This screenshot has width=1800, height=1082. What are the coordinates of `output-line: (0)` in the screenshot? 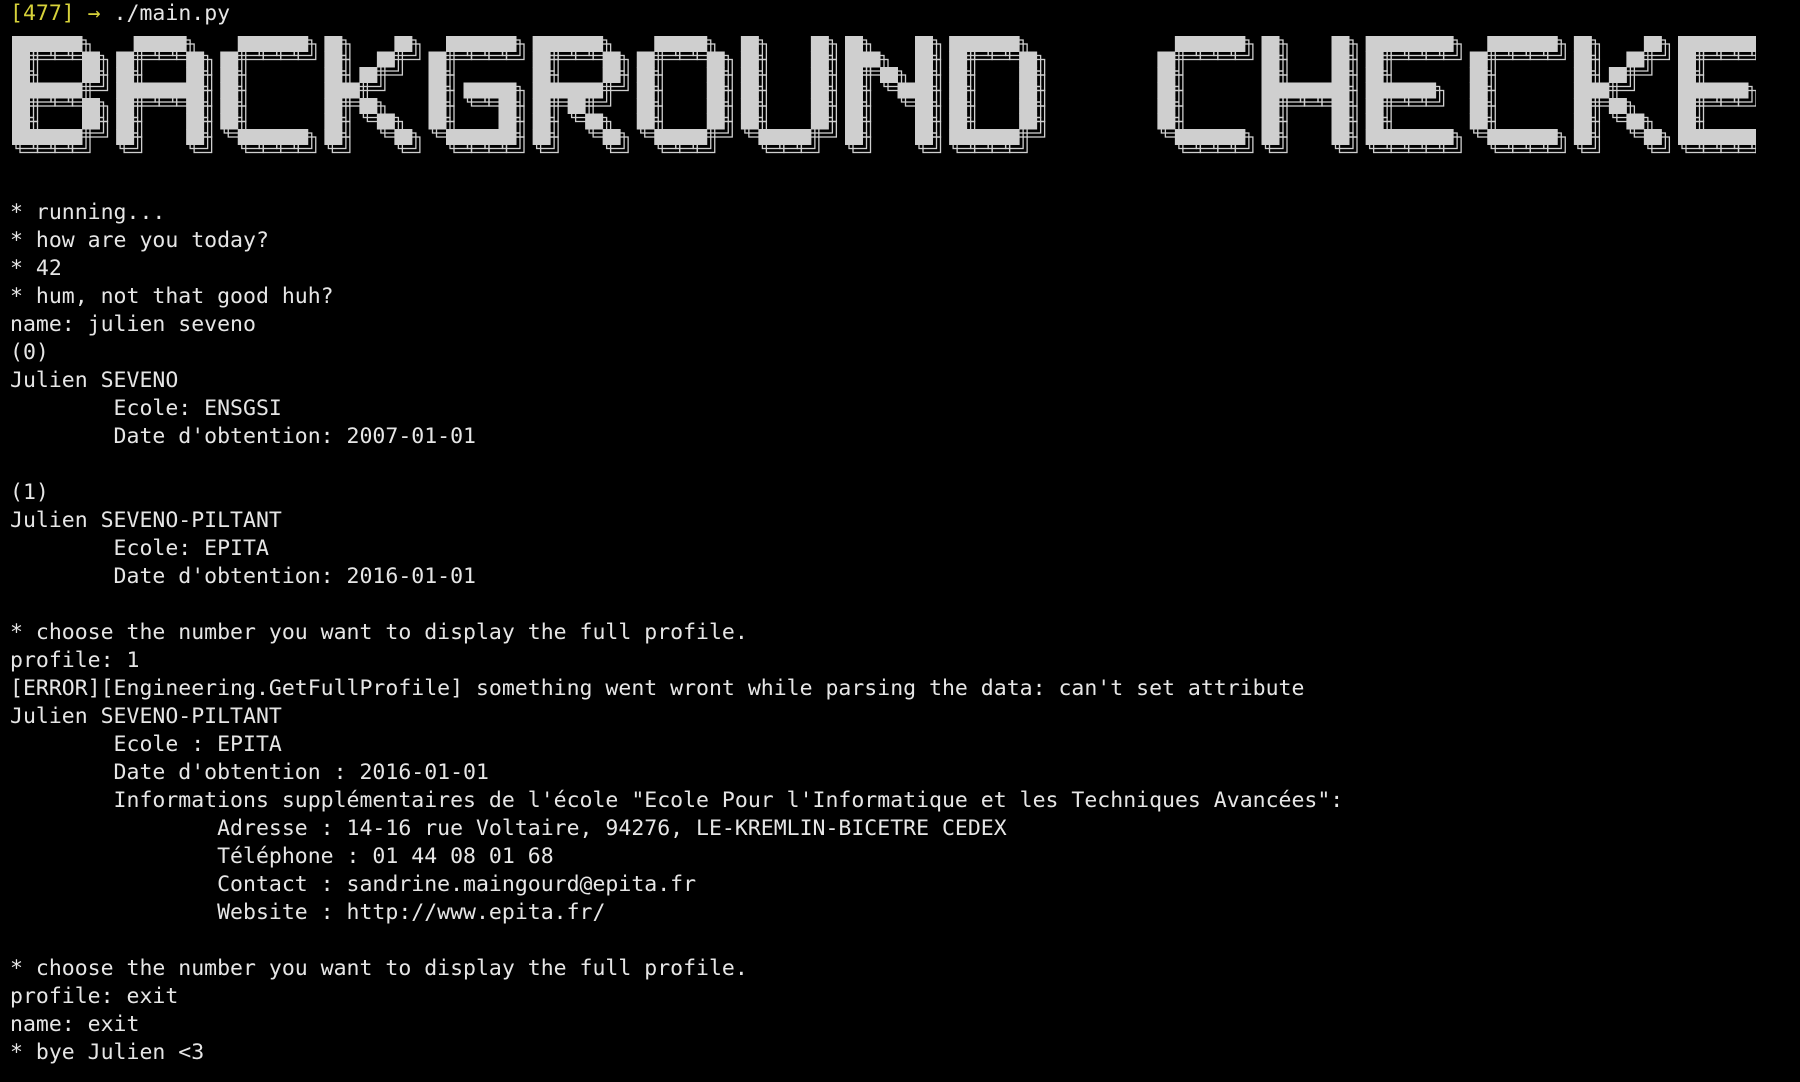 It's located at (29, 352).